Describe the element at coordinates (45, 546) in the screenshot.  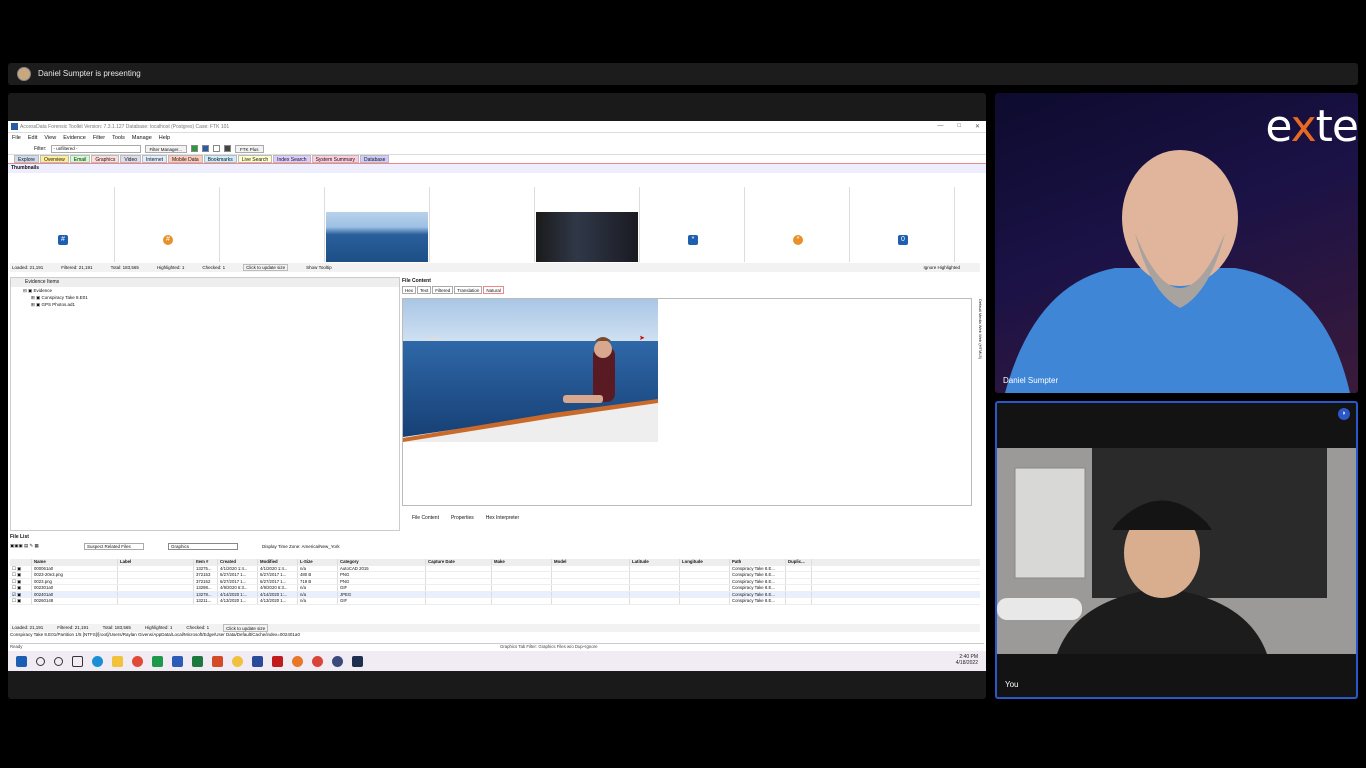
I see `list-tool-icons: ▣▣▣ ▤ ✎ ▦` at that location.